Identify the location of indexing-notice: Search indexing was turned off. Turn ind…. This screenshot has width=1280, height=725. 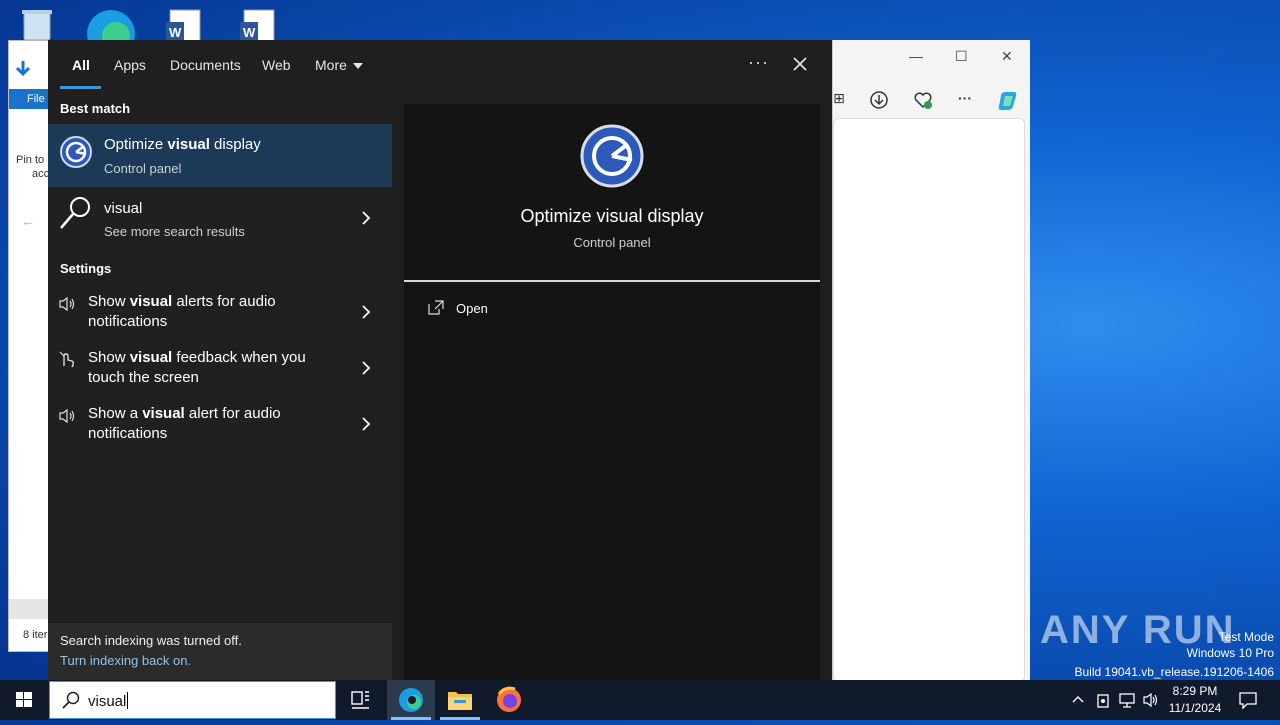
(220, 651).